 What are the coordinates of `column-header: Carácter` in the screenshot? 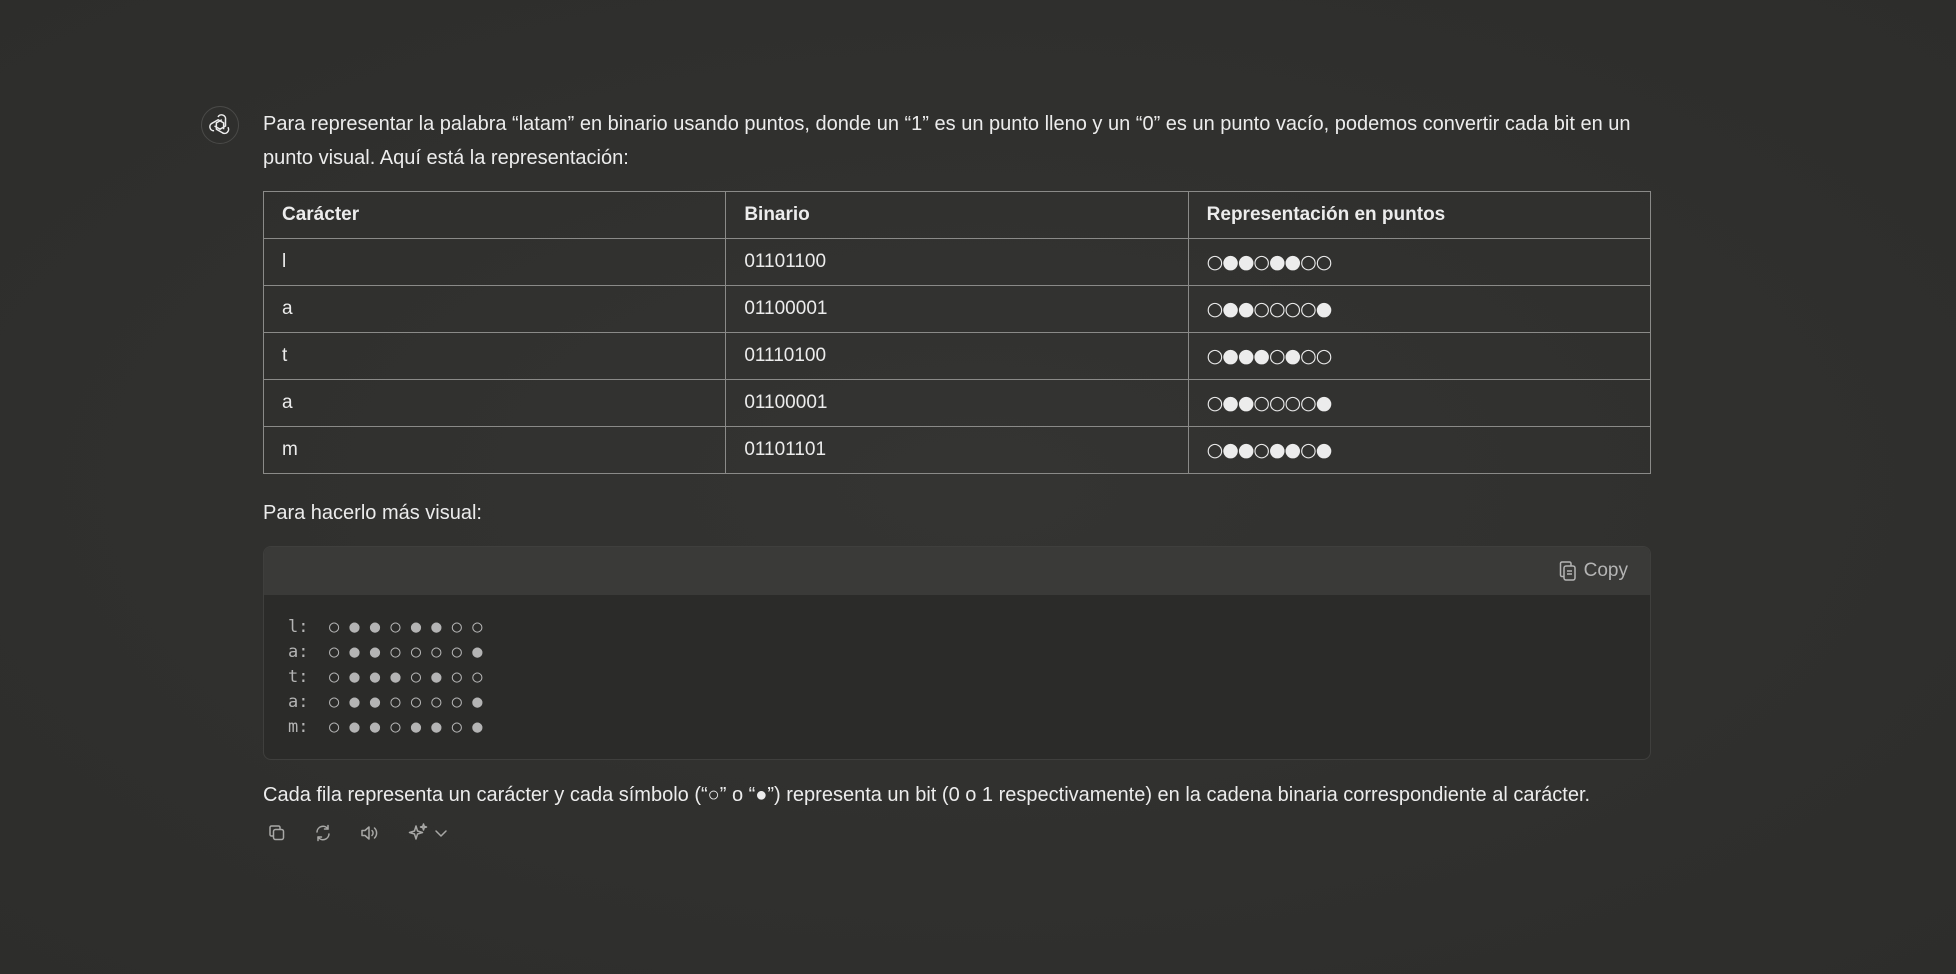 It's located at (494, 215).